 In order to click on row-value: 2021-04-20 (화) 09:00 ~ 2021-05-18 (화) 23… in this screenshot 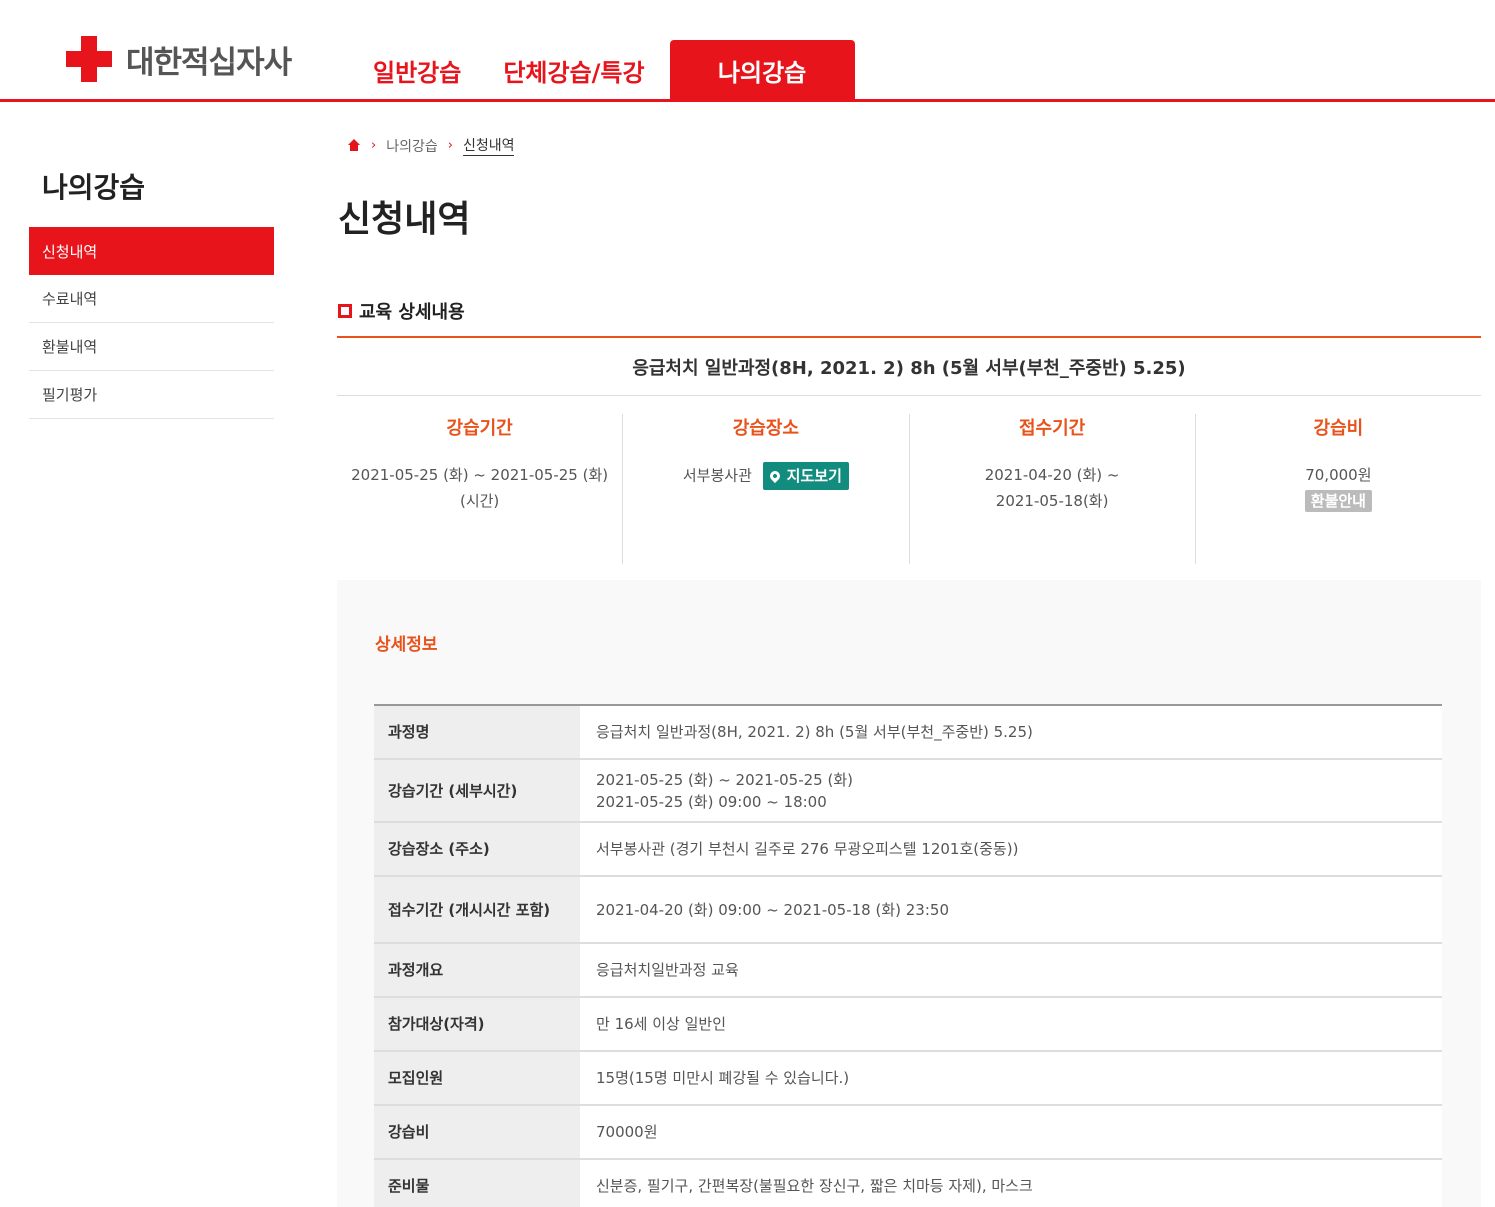, I will do `click(1011, 910)`.